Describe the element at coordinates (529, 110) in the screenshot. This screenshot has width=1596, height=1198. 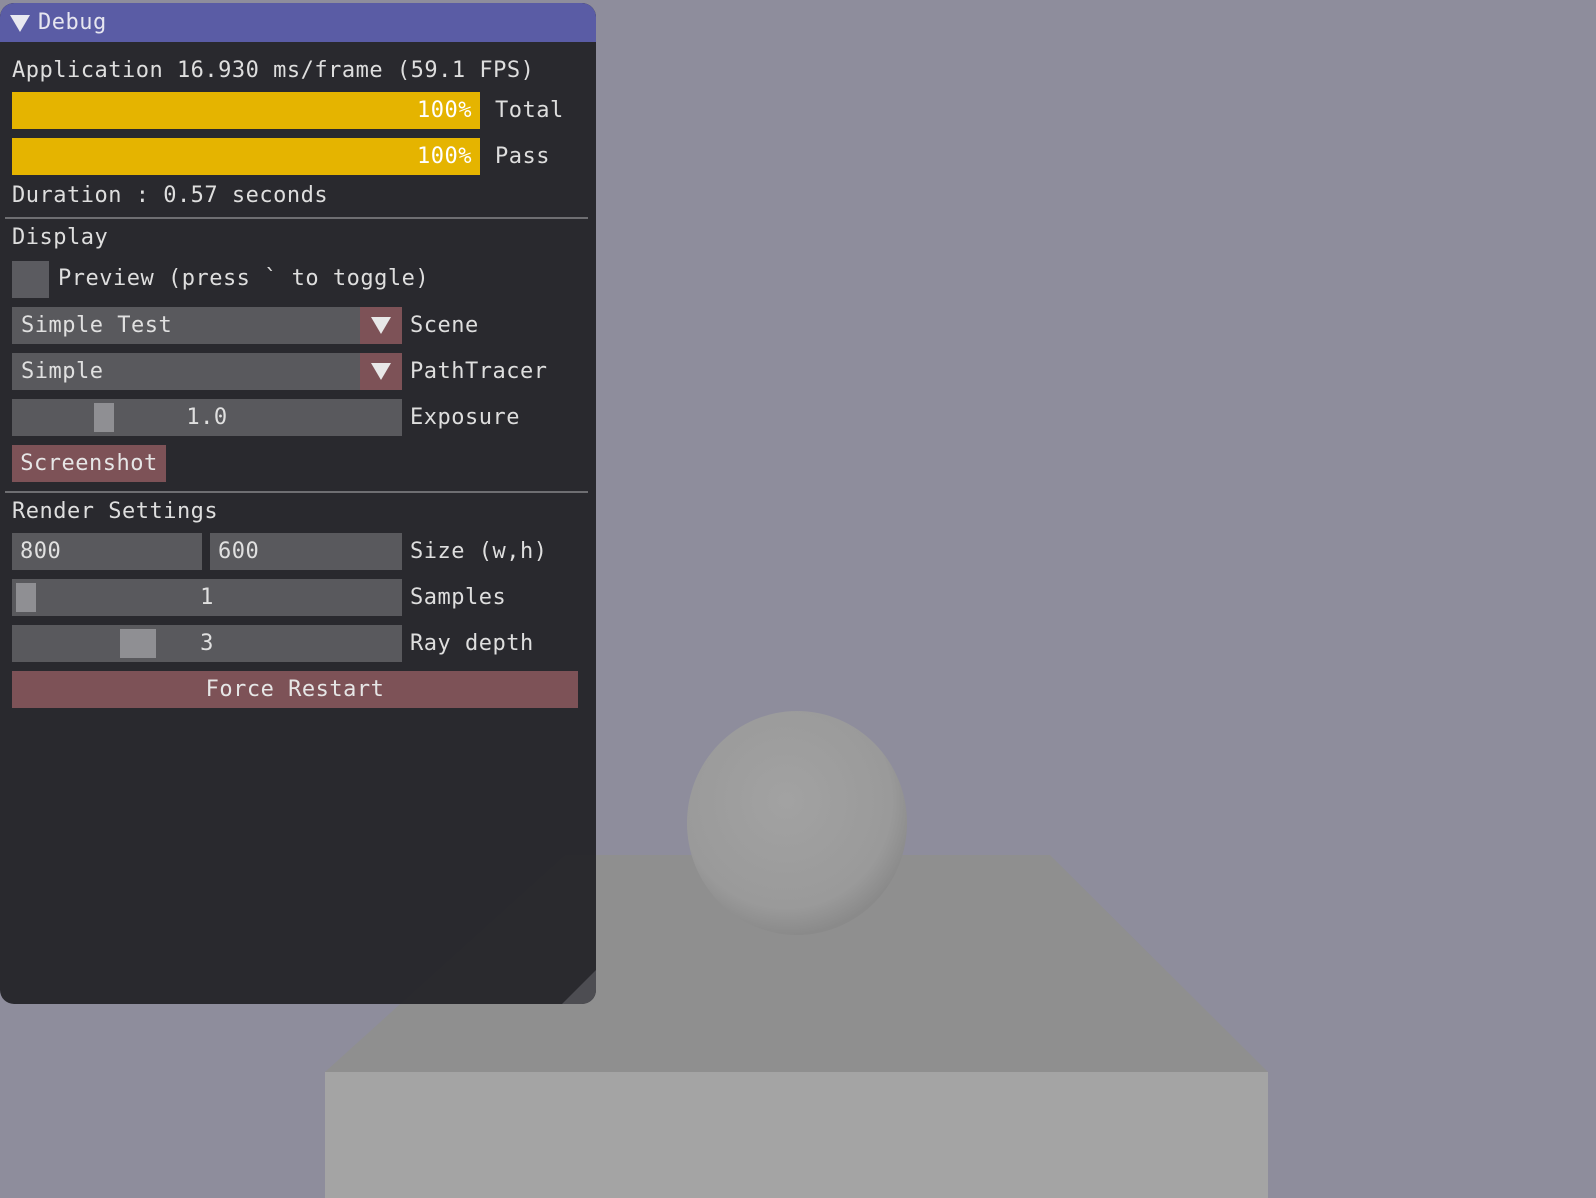
I see `progress-total-label: Total` at that location.